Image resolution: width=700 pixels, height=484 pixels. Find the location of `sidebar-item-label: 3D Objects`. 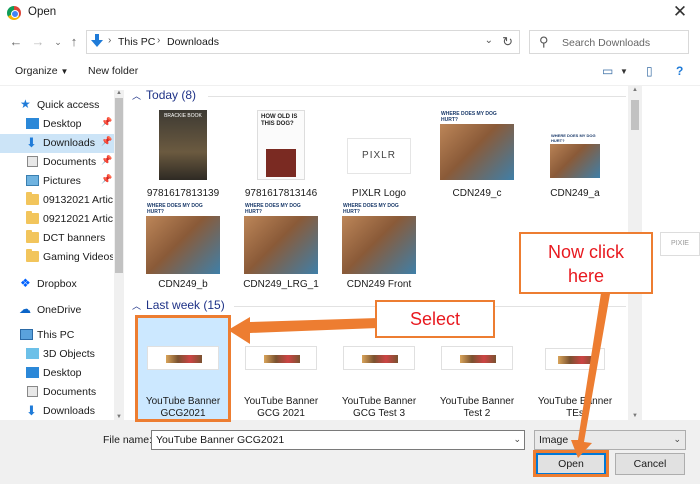

sidebar-item-label: 3D Objects is located at coordinates (69, 354).